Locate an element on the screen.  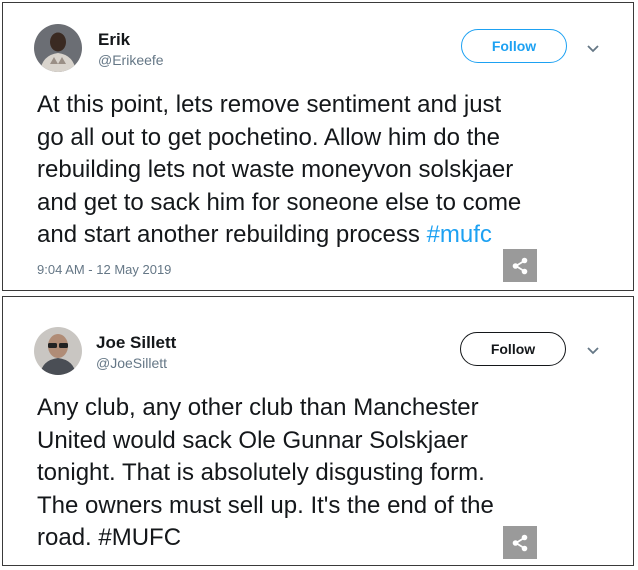
tweet-timestamp: 9:04 AM - 12 May 2019 is located at coordinates (104, 269).